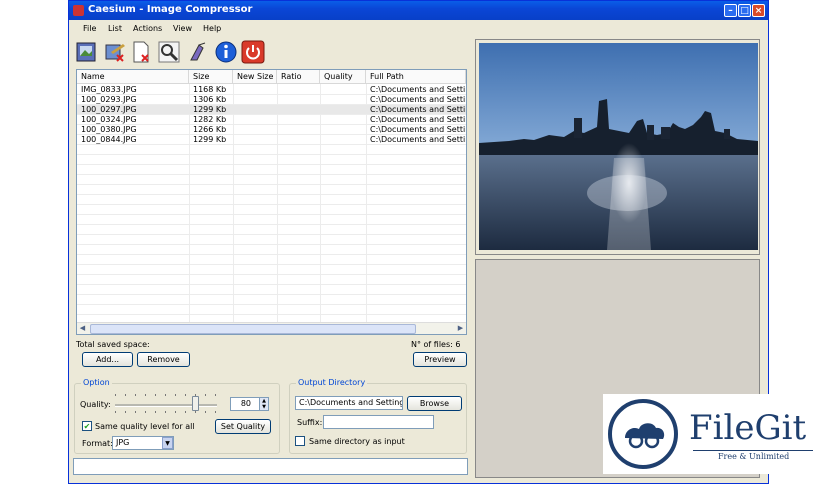  I want to click on minimize-button: –, so click(730, 10).